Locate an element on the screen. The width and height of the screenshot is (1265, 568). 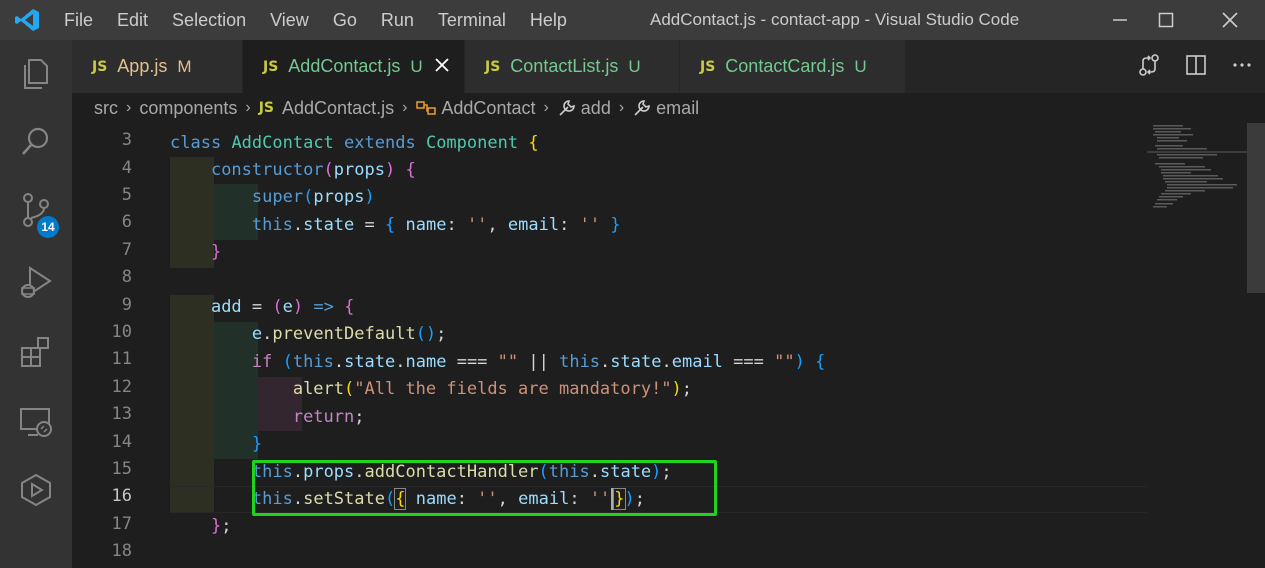
tab-app-js: JS App.js M is located at coordinates (157, 66).